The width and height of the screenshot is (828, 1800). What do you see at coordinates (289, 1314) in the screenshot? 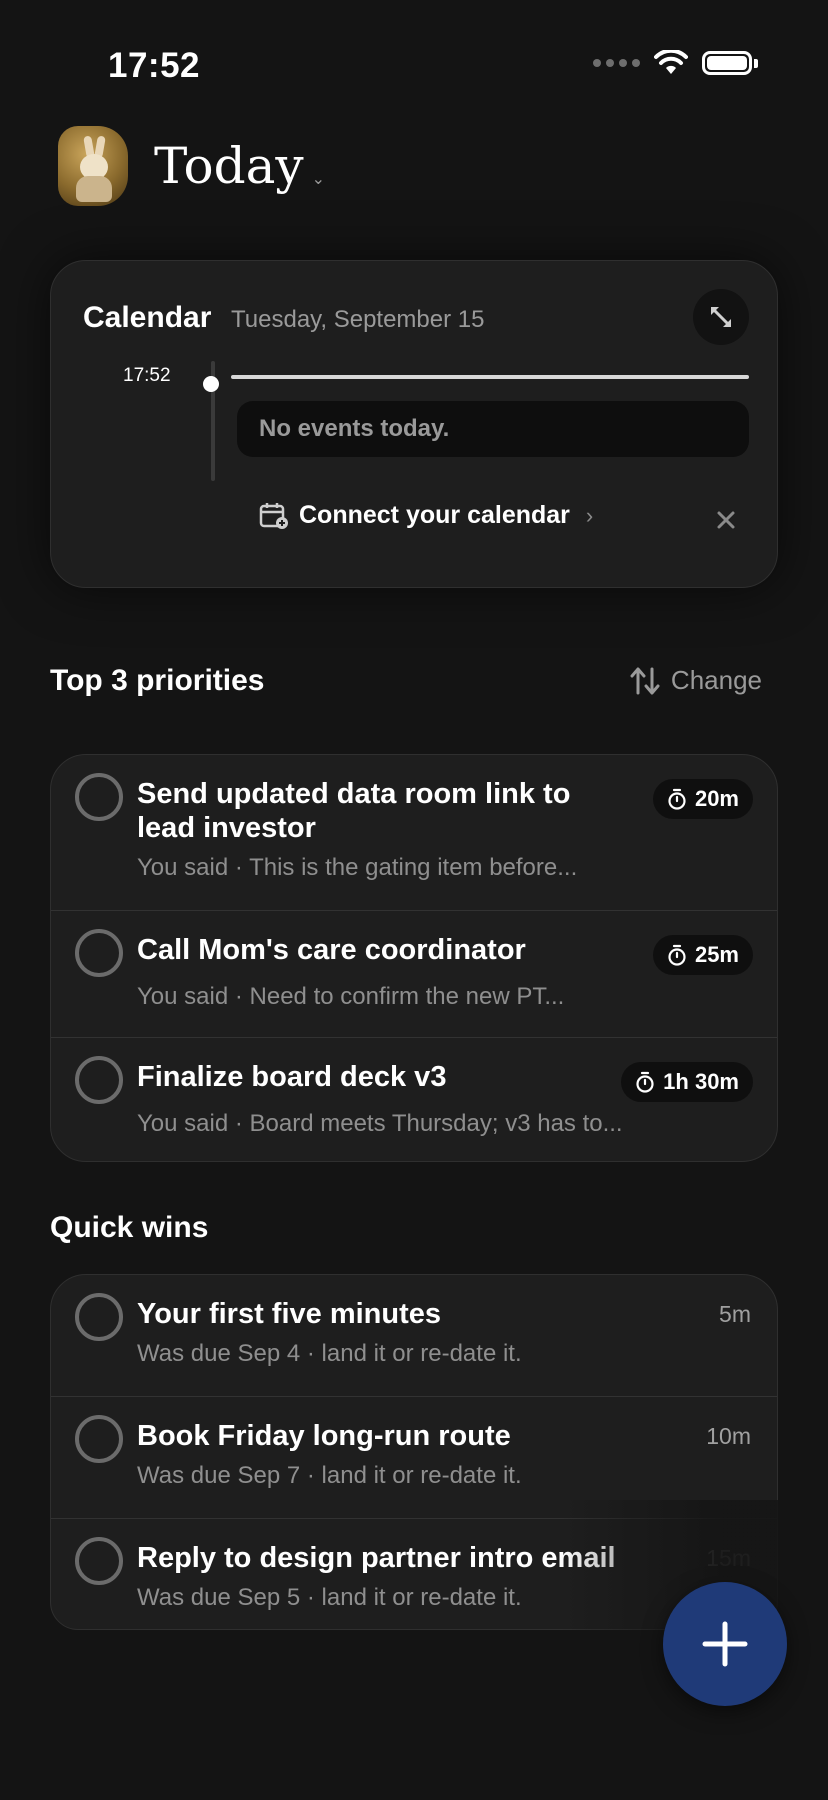
I see `task-title: Your first five minutes` at bounding box center [289, 1314].